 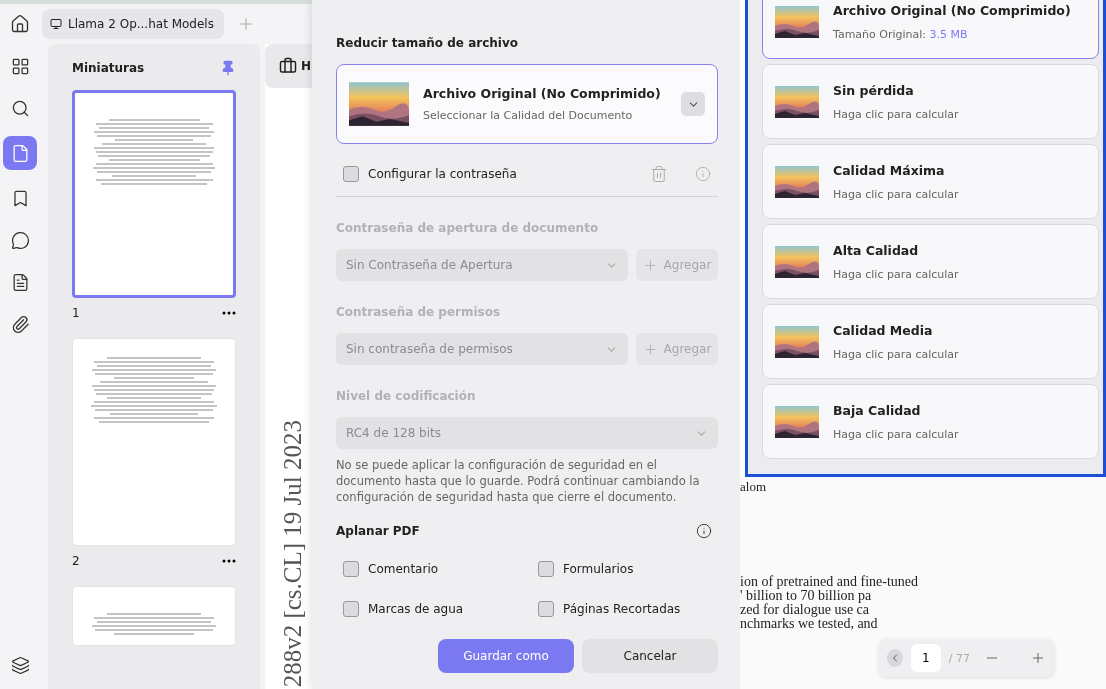 What do you see at coordinates (76, 313) in the screenshot?
I see `page-number: 1` at bounding box center [76, 313].